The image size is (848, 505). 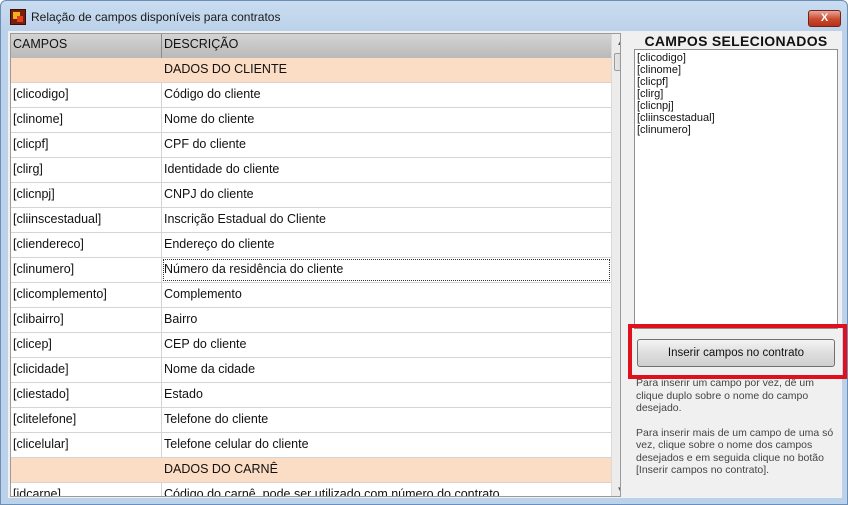 I want to click on selected-field-item: [clirg], so click(x=737, y=94).